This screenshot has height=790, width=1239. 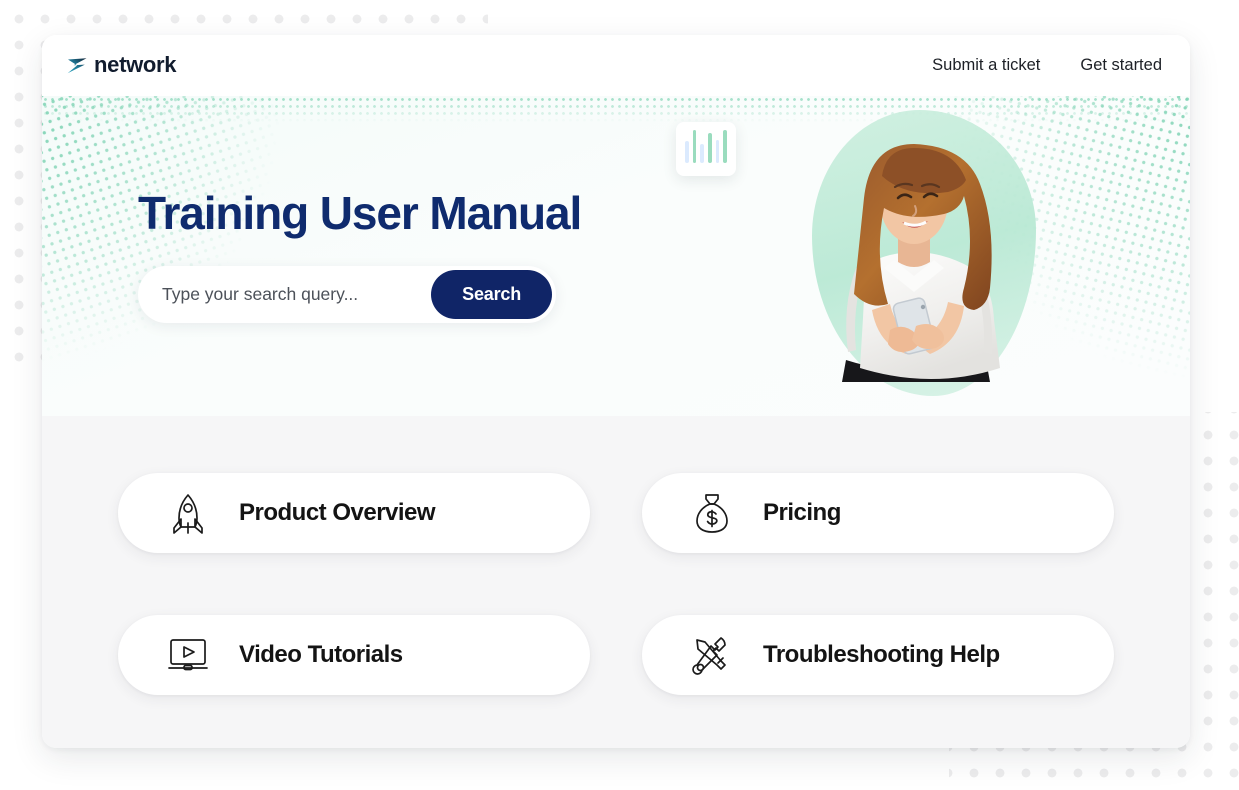 What do you see at coordinates (1121, 65) in the screenshot?
I see `nav-link-get-started: Get started` at bounding box center [1121, 65].